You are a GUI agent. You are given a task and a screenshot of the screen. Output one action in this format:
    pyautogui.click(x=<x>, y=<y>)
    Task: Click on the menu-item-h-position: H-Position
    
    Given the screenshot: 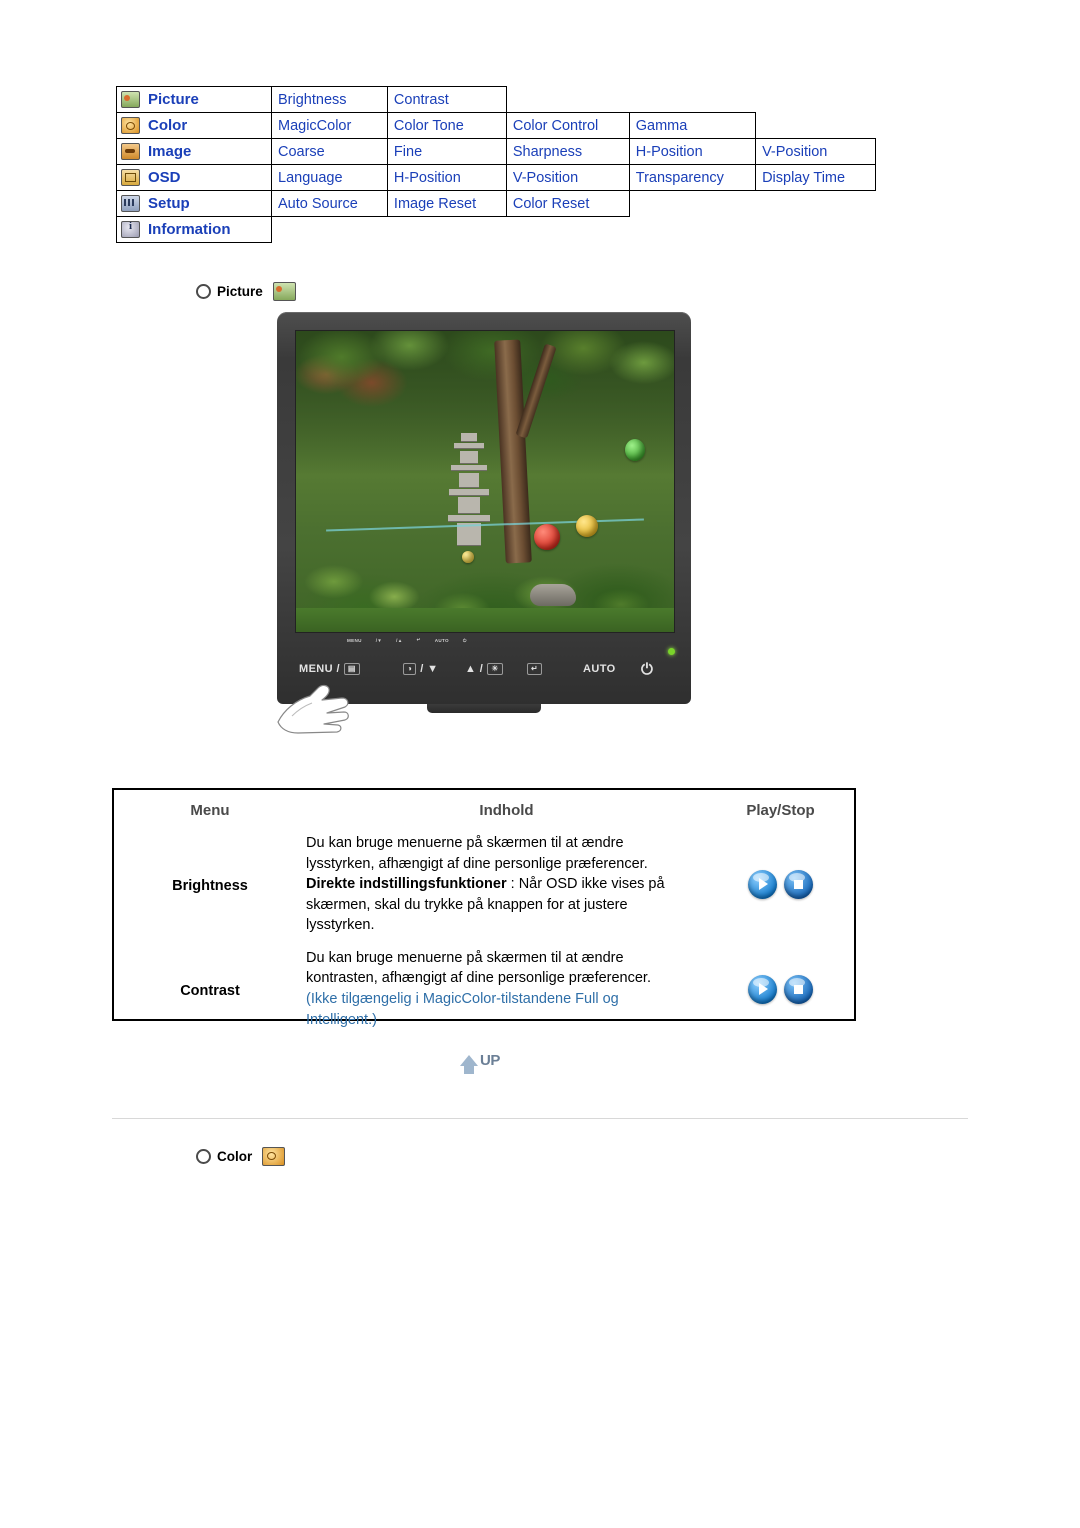 What is the action you would take?
    pyautogui.click(x=692, y=151)
    